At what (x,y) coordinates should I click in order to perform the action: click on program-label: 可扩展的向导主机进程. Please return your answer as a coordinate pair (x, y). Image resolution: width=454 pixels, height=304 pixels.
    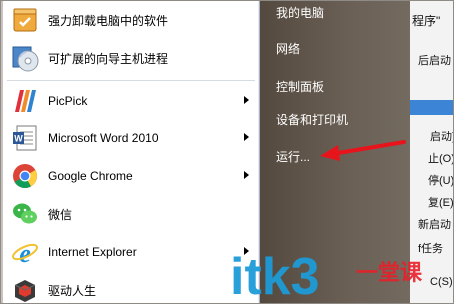
    Looking at the image, I should click on (108, 58).